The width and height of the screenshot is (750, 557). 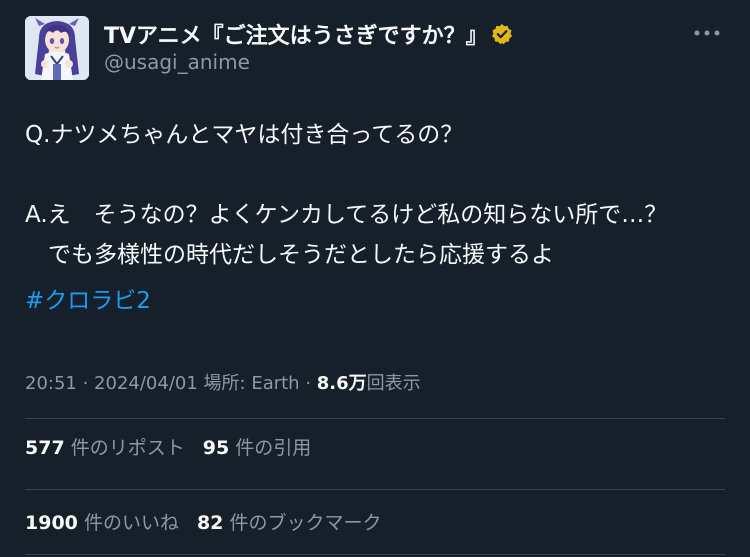 I want to click on anime-character-avatar-image, so click(x=57, y=48).